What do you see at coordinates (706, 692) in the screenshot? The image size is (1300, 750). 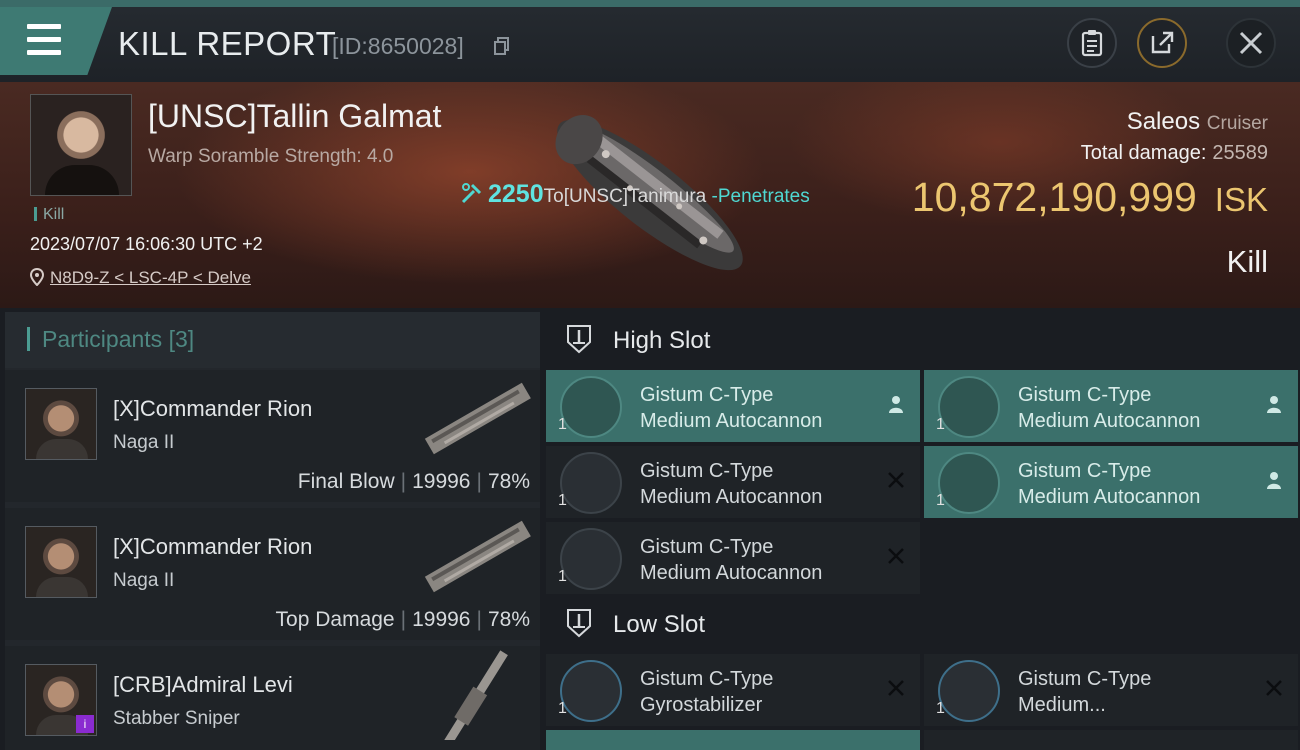 I see `module-name: Gistum C-Type Gyrostabilizer` at bounding box center [706, 692].